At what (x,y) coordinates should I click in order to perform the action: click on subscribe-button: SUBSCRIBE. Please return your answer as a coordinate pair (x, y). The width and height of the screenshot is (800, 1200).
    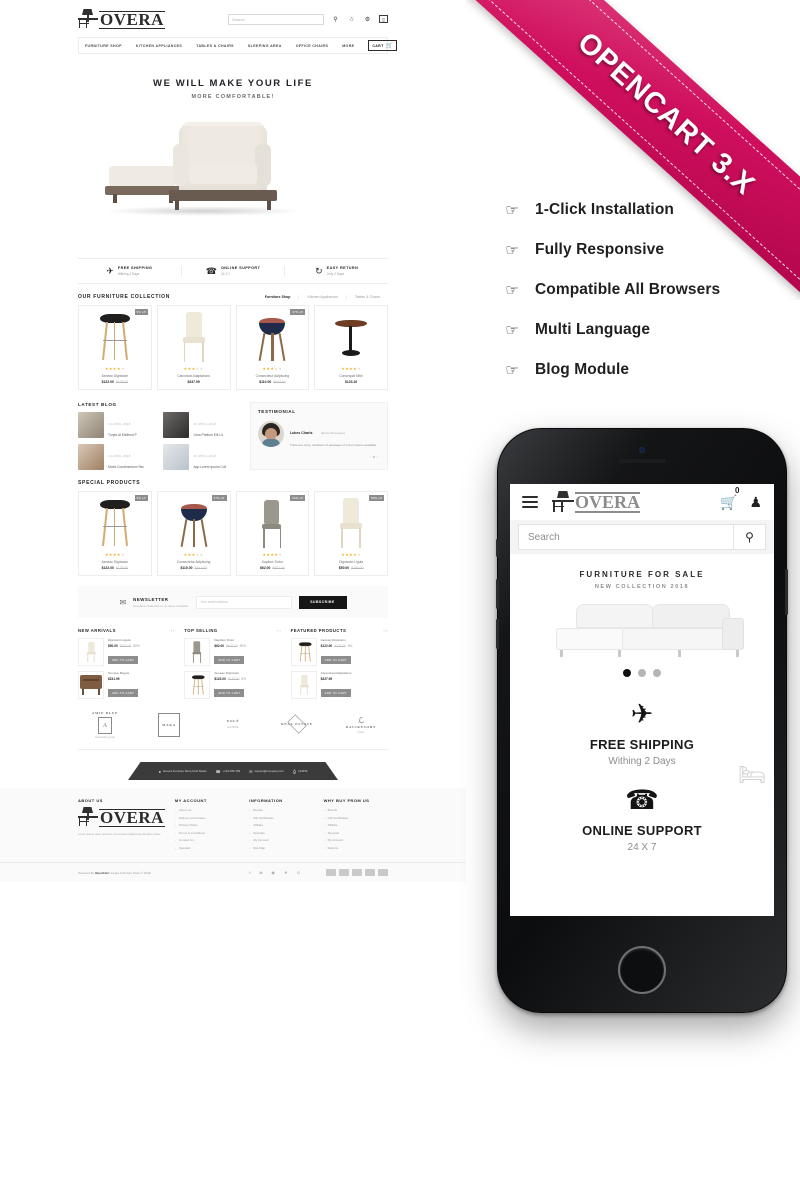
    Looking at the image, I should click on (322, 602).